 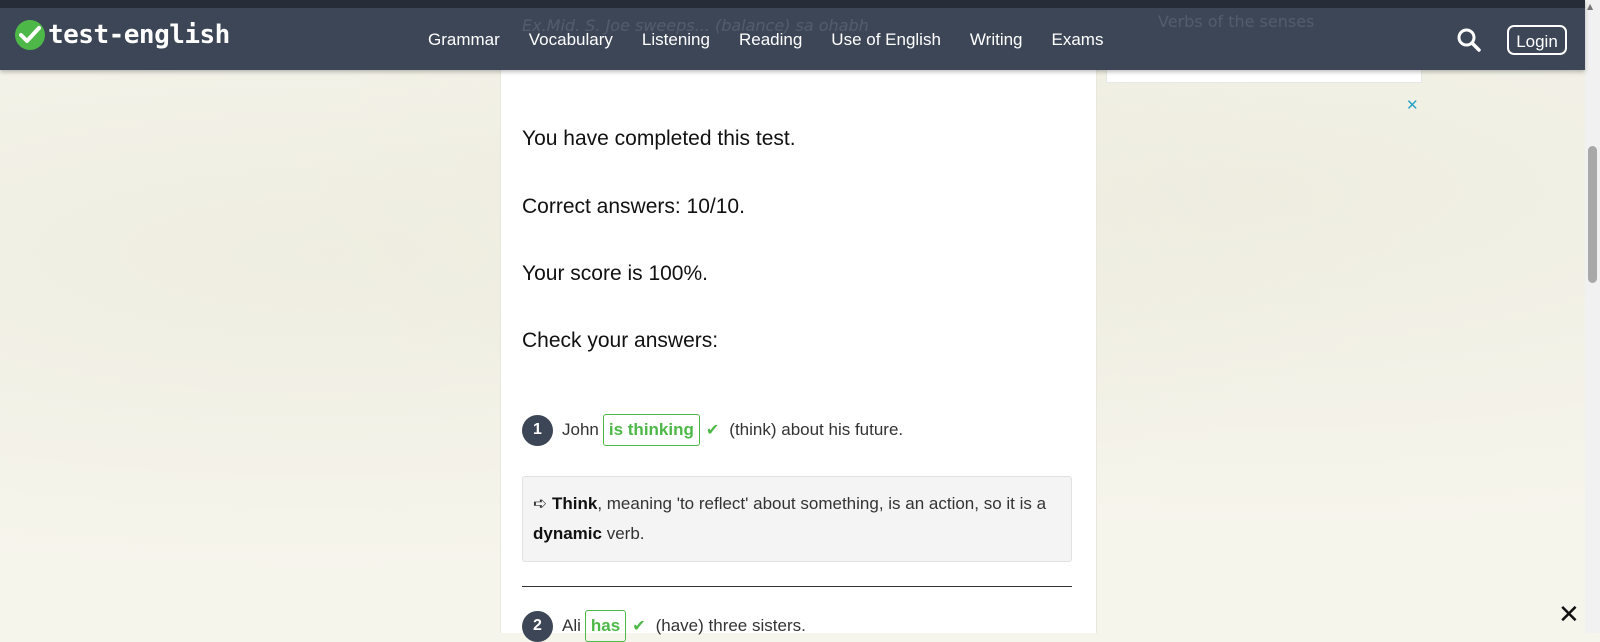 I want to click on question-row: 2 Ali has ✔ (have) three sisters., so click(x=664, y=626).